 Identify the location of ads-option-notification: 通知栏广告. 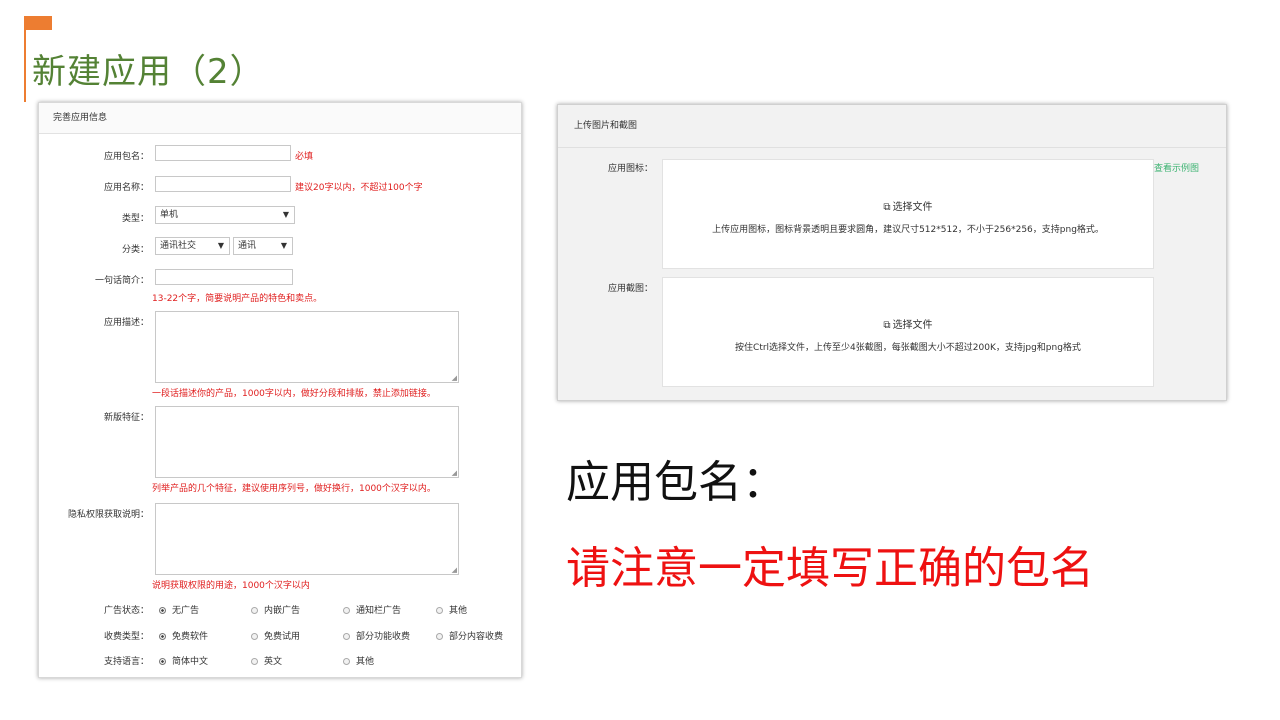
(372, 609).